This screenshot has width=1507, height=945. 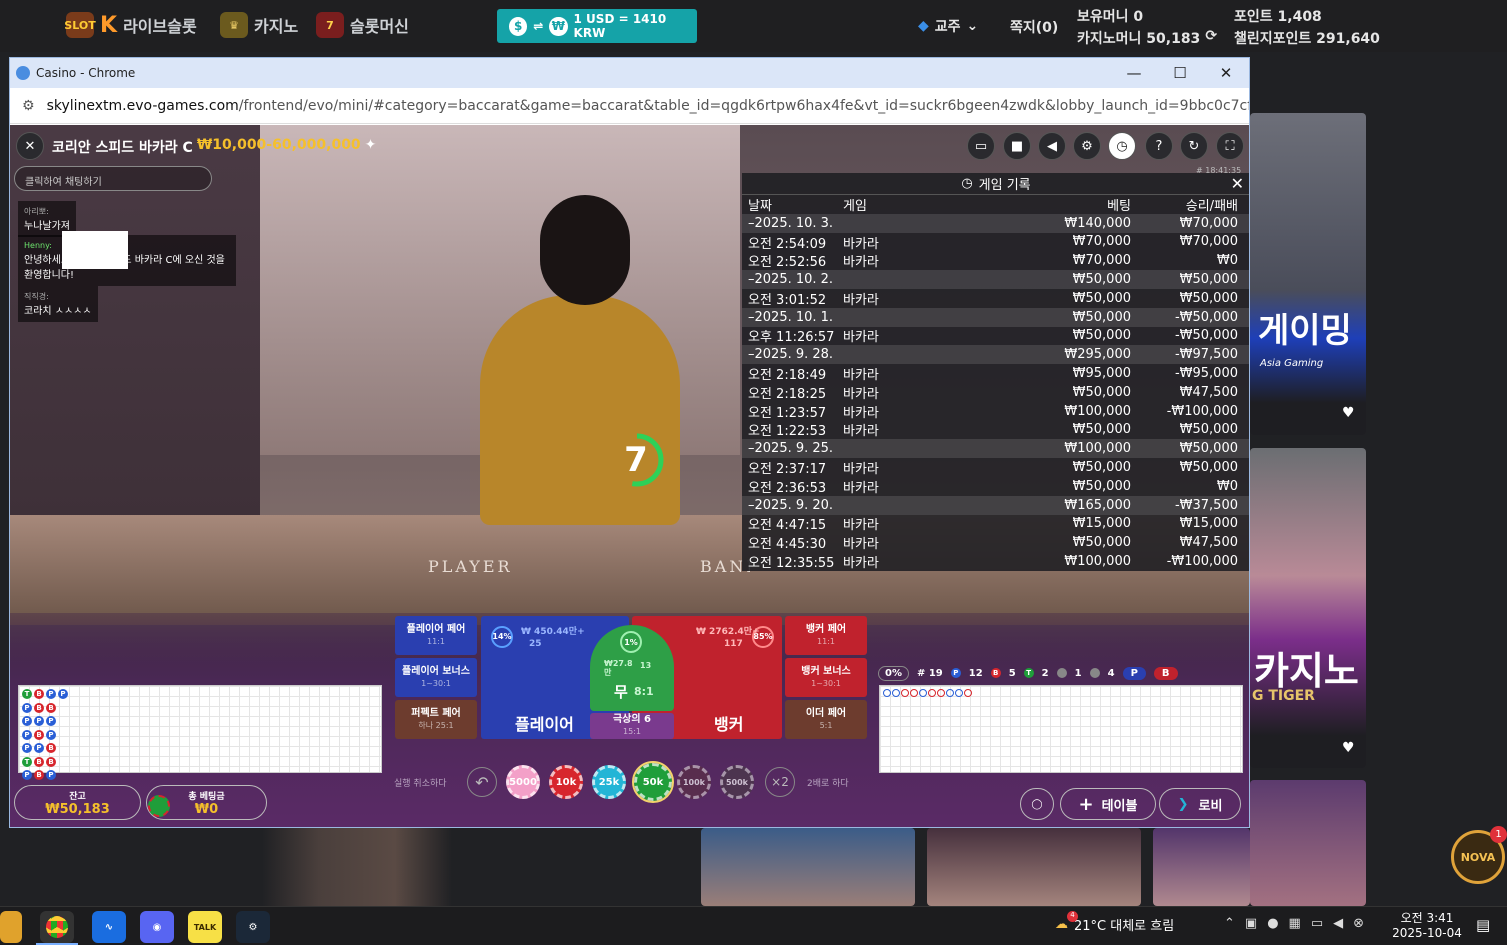 I want to click on kakaotalk-icon: TALK, so click(x=205, y=927).